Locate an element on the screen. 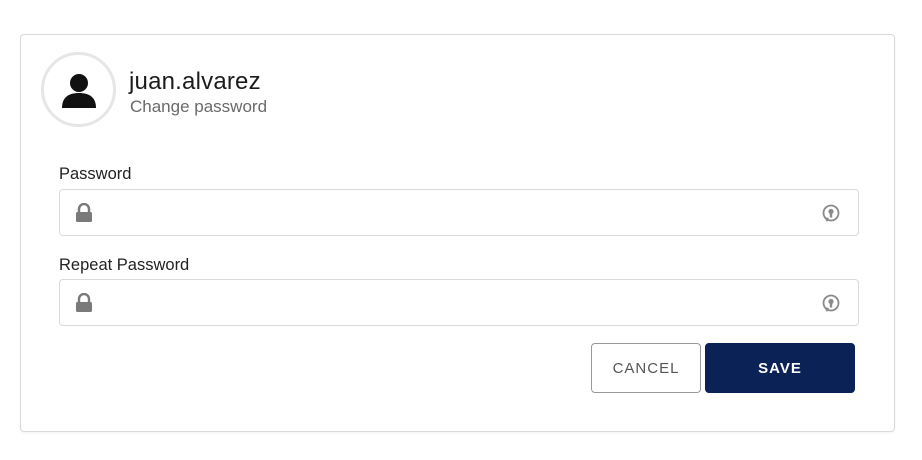 The image size is (922, 460). password-input is located at coordinates (458, 212).